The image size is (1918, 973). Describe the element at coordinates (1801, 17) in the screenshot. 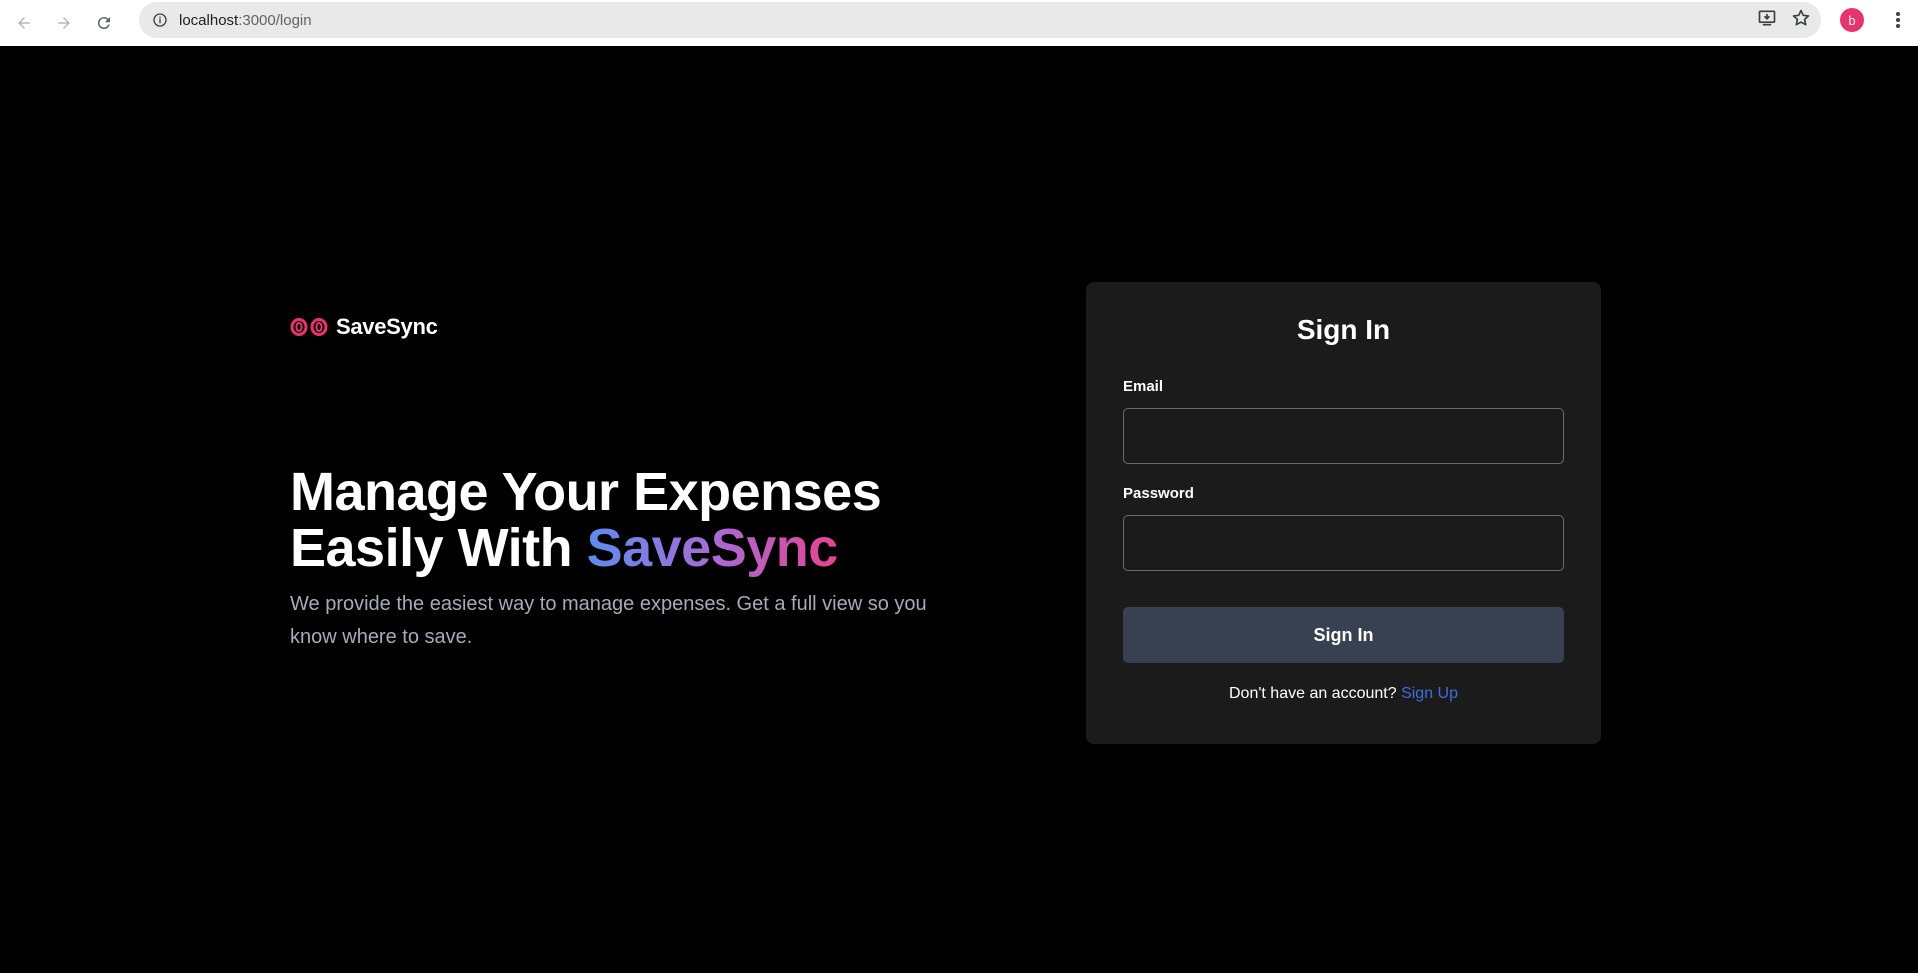

I see `star-icon` at that location.